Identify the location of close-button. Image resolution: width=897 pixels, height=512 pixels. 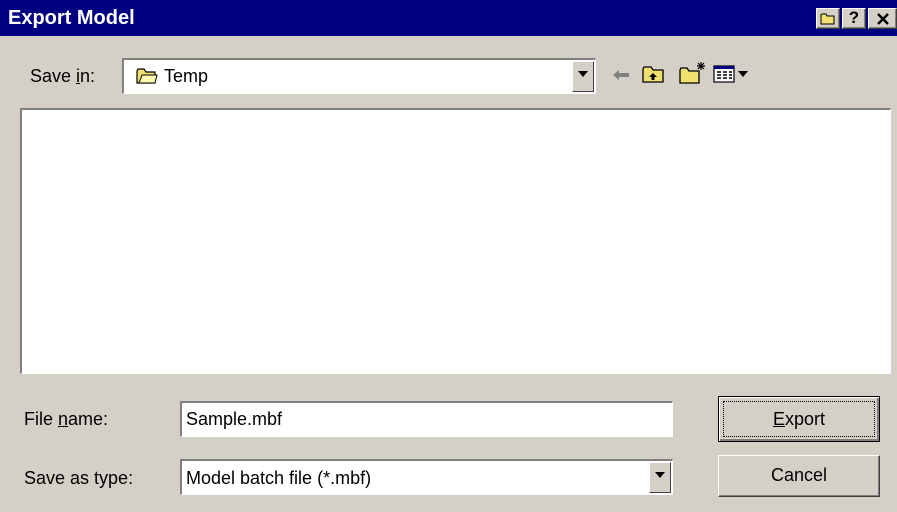
(882, 18).